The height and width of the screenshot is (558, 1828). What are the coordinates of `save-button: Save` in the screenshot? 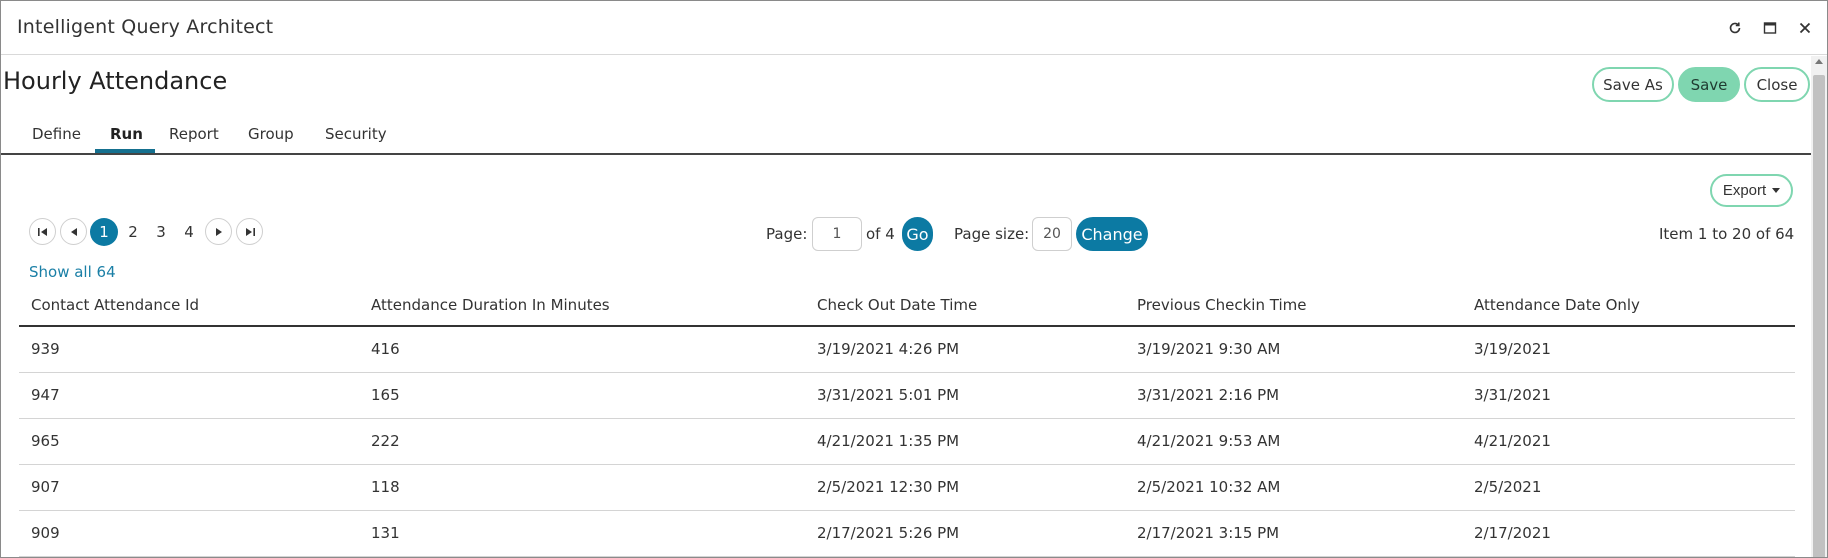 It's located at (1709, 84).